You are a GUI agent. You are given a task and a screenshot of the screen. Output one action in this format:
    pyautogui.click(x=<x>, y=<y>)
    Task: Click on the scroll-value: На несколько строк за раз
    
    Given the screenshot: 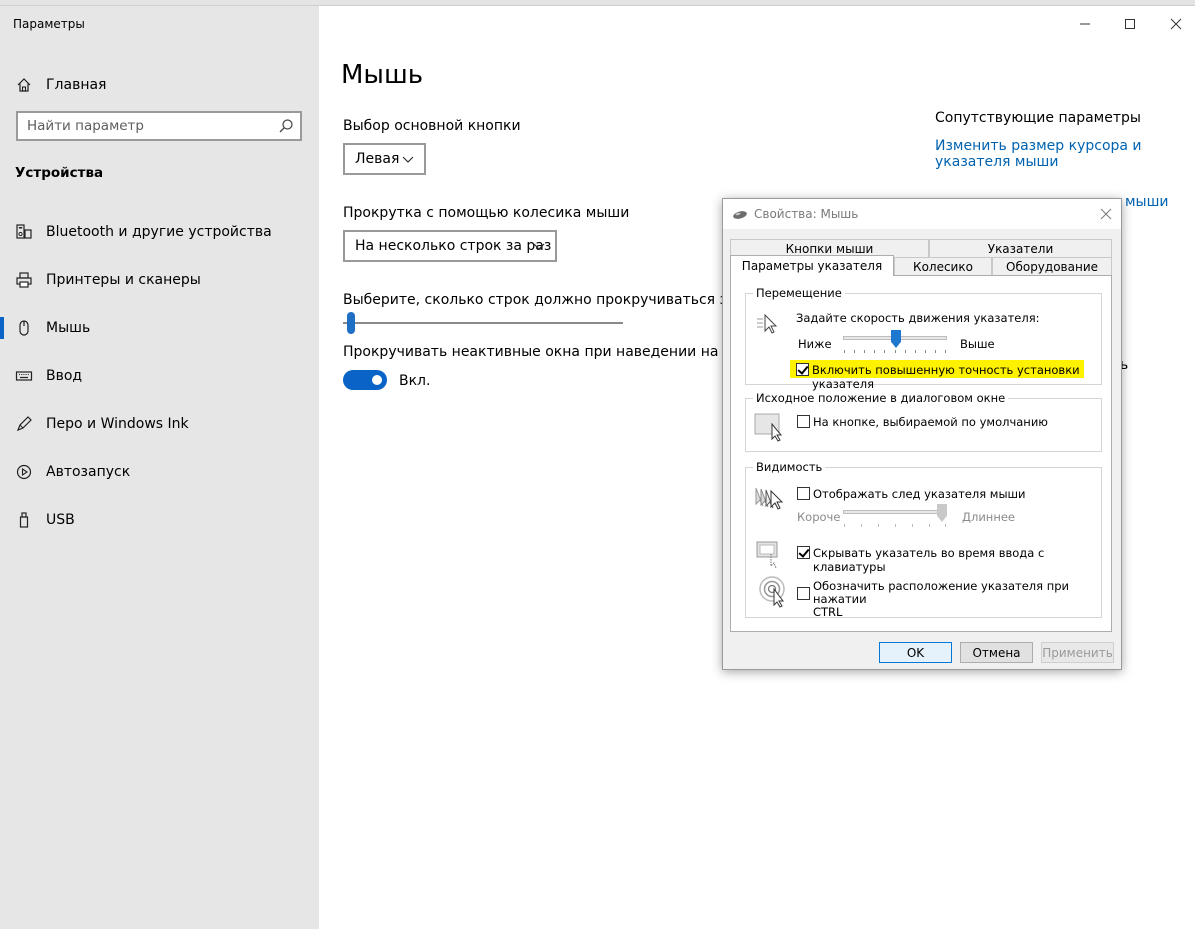 What is the action you would take?
    pyautogui.click(x=453, y=246)
    